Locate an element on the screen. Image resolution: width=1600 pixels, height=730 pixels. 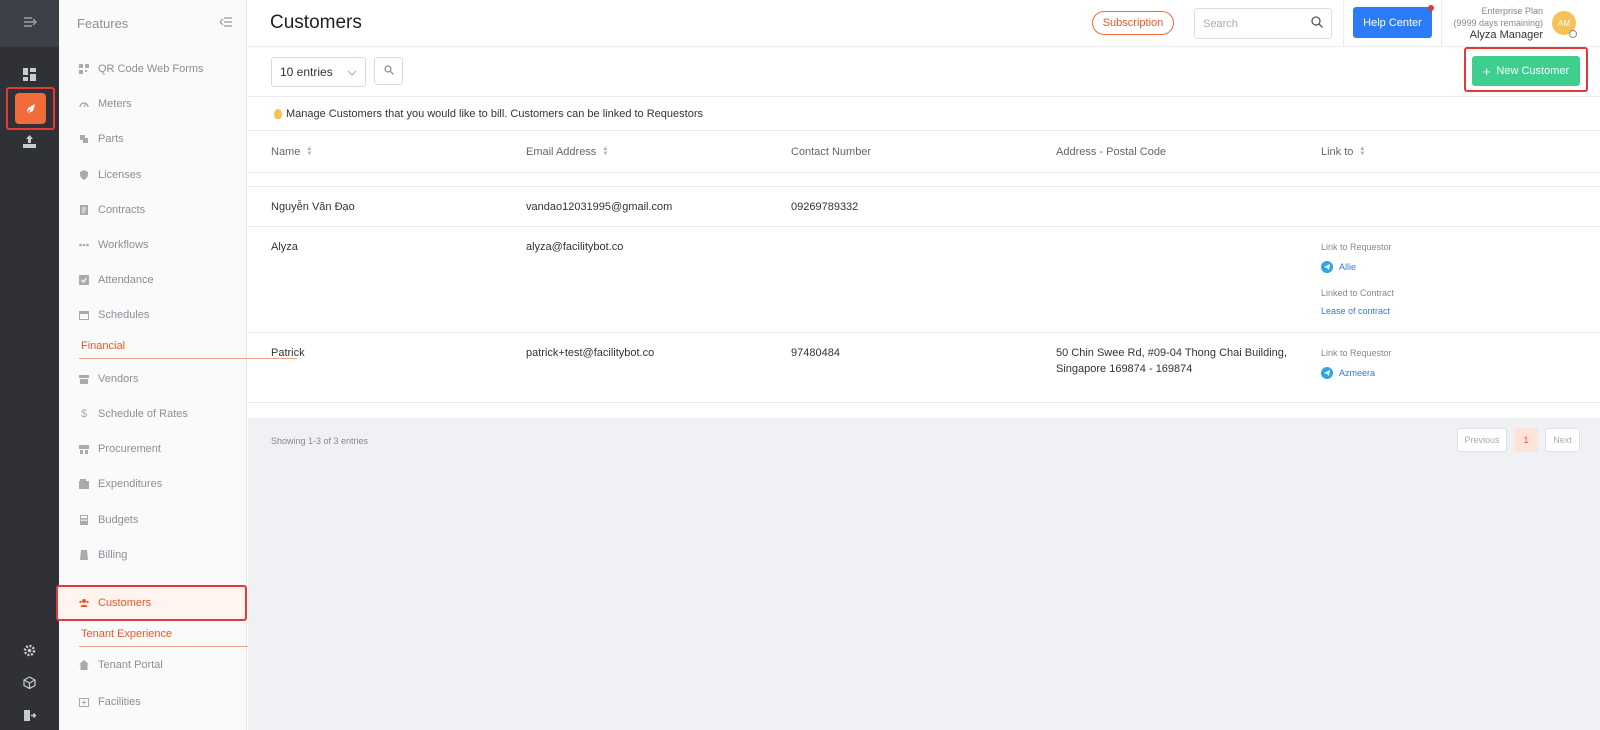
package-icon is located at coordinates (29, 682).